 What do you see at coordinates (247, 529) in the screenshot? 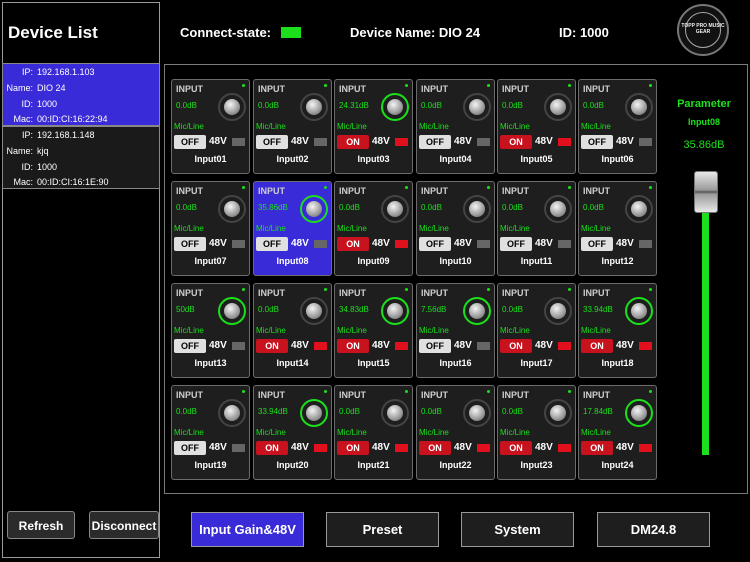
I see `tab-input-gain: Input Gain&48V` at bounding box center [247, 529].